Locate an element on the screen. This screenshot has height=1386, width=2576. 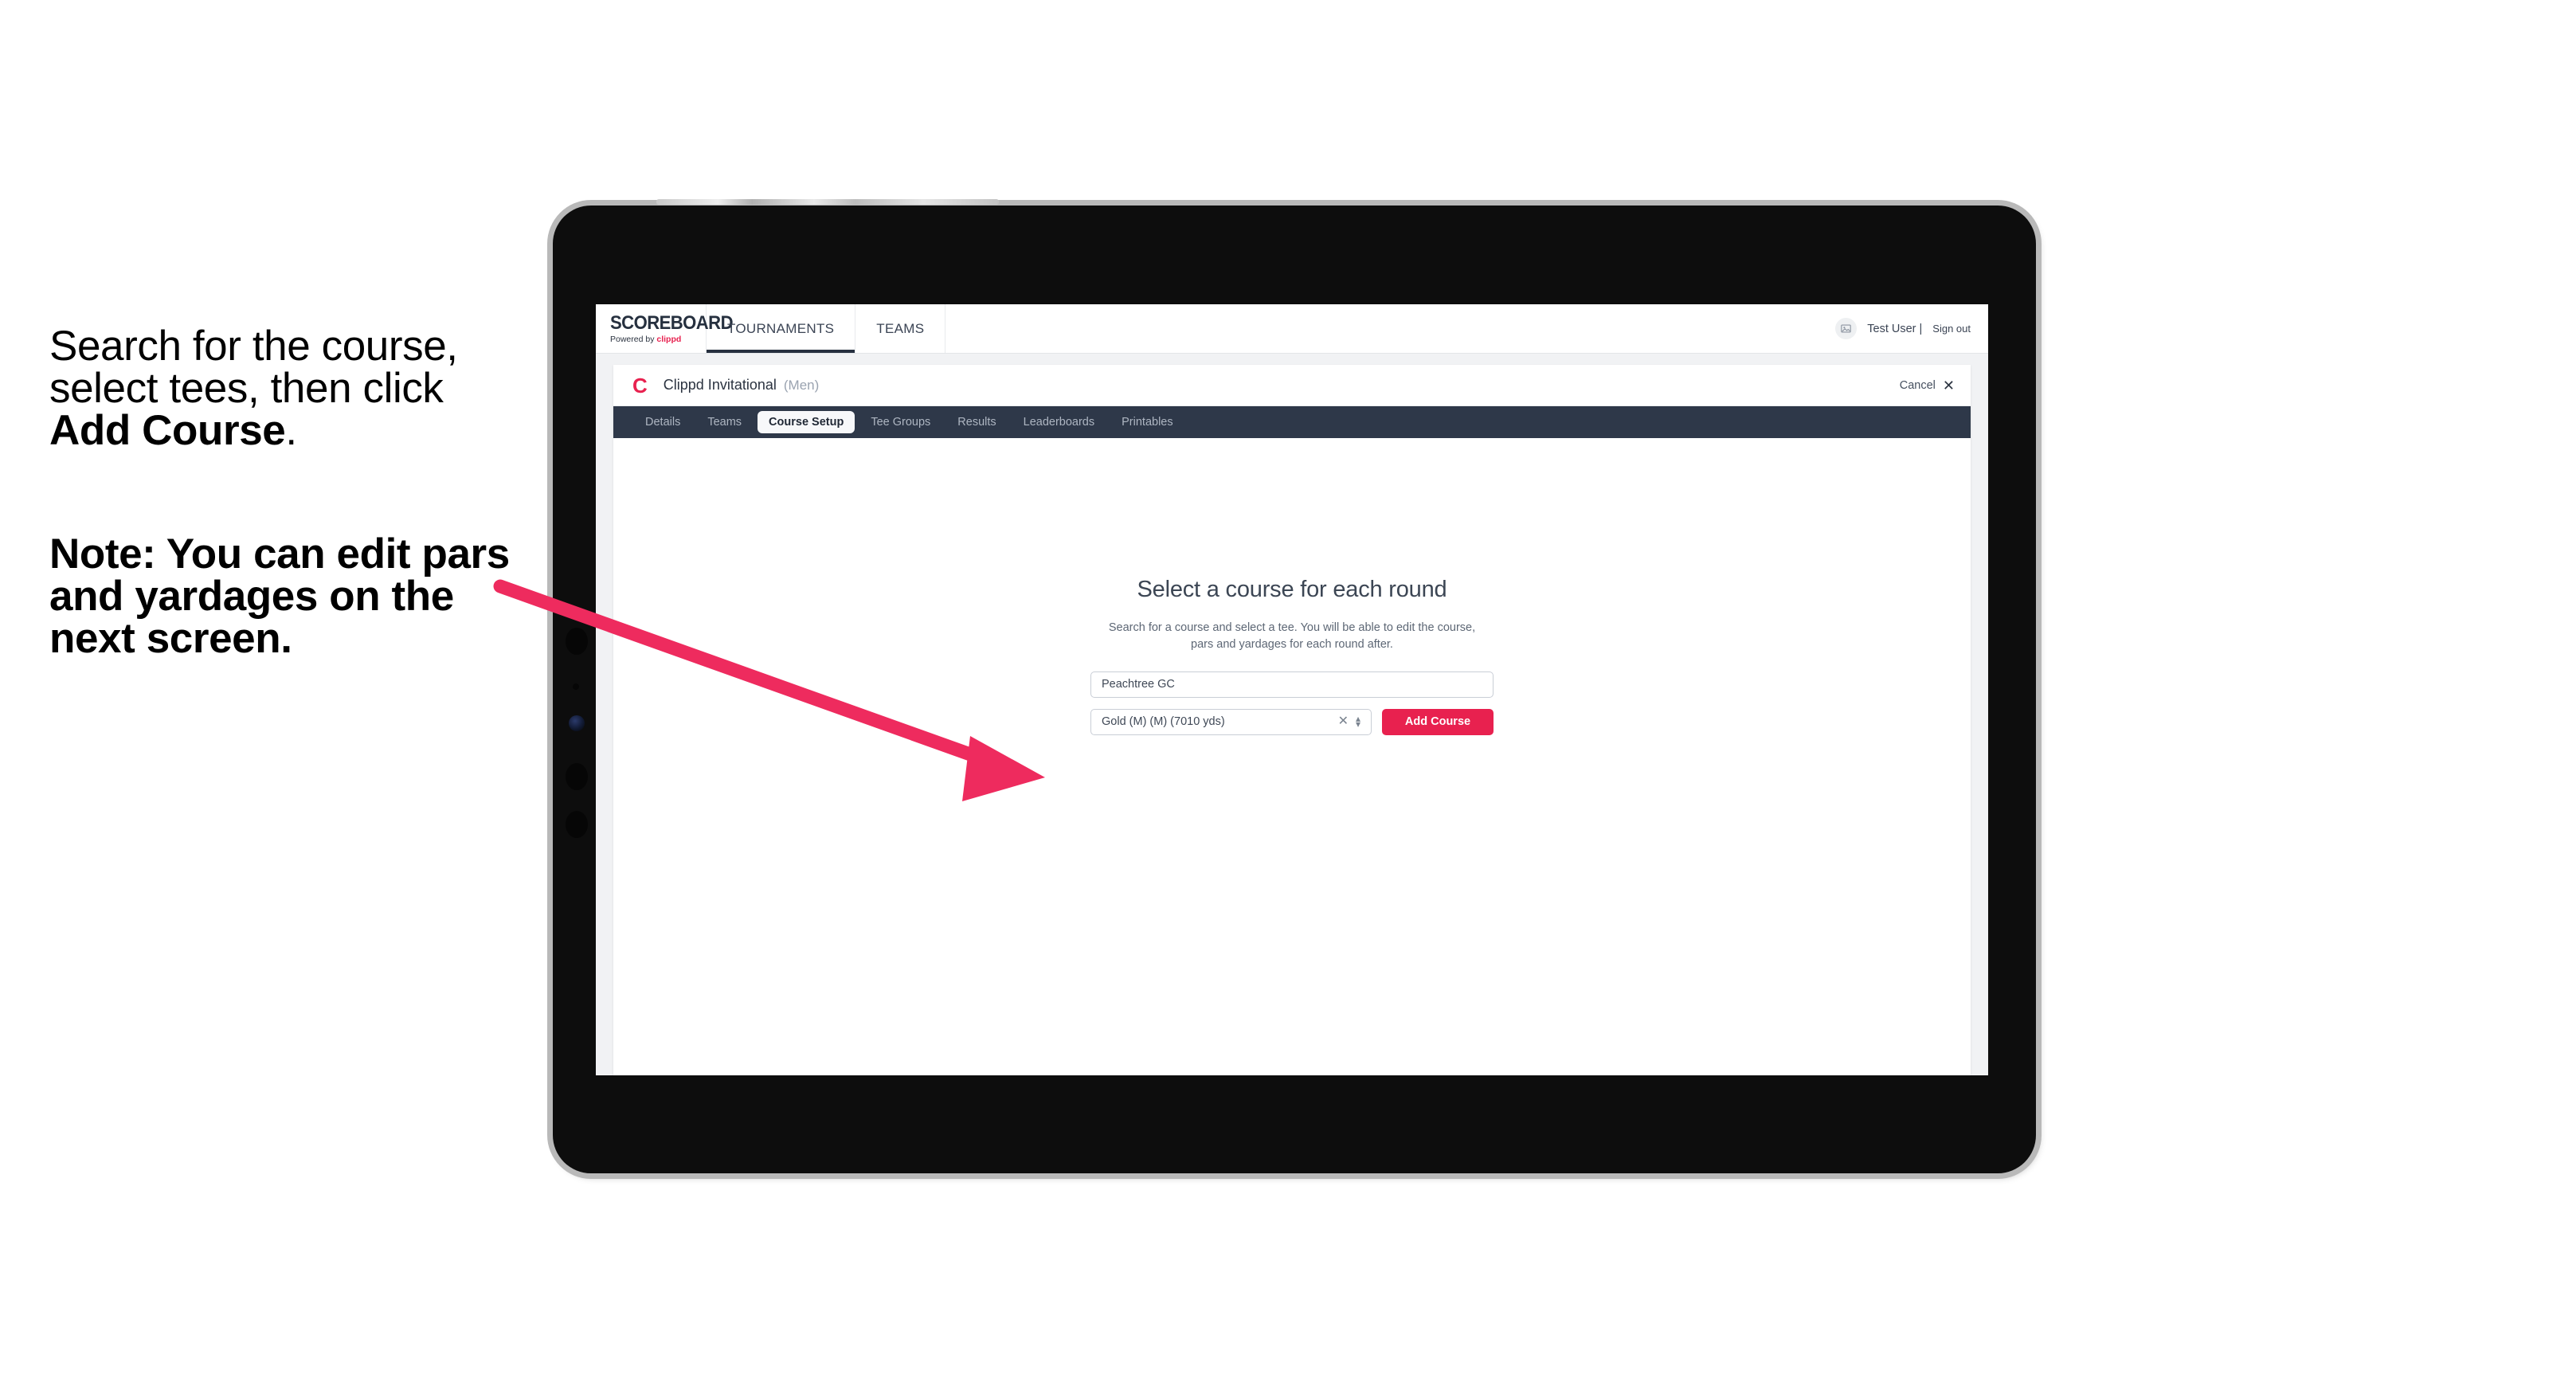
avatar-placeholder-icon is located at coordinates (1846, 328).